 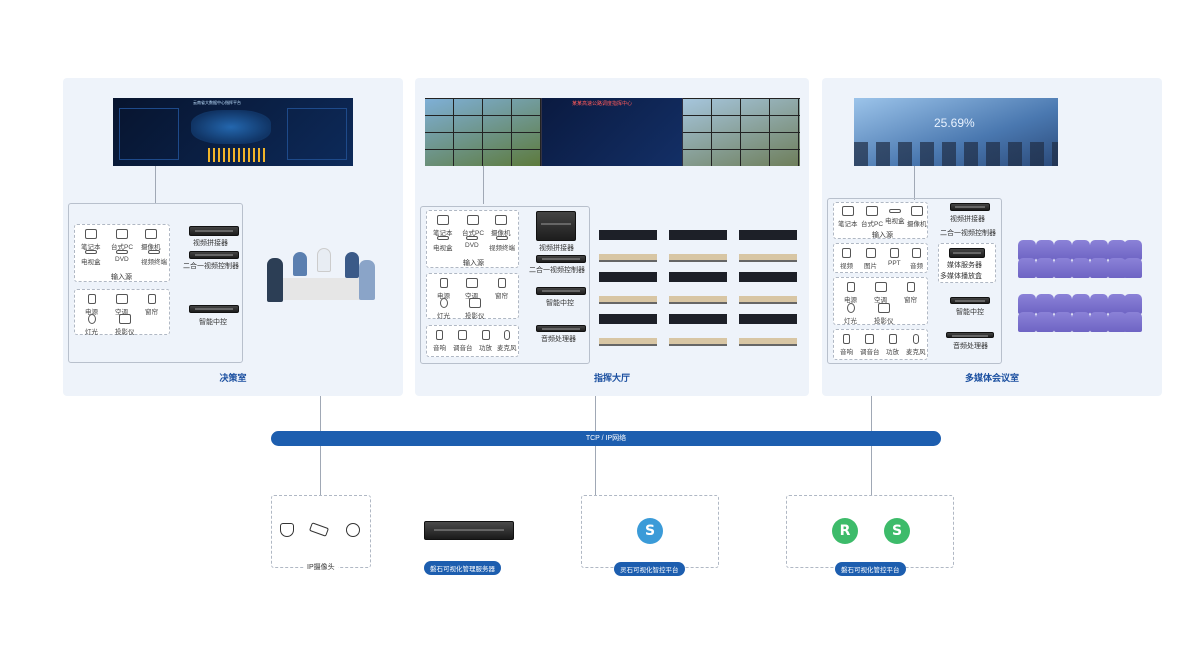 I want to click on panshi-s-logo-icon: S, so click(x=897, y=531).